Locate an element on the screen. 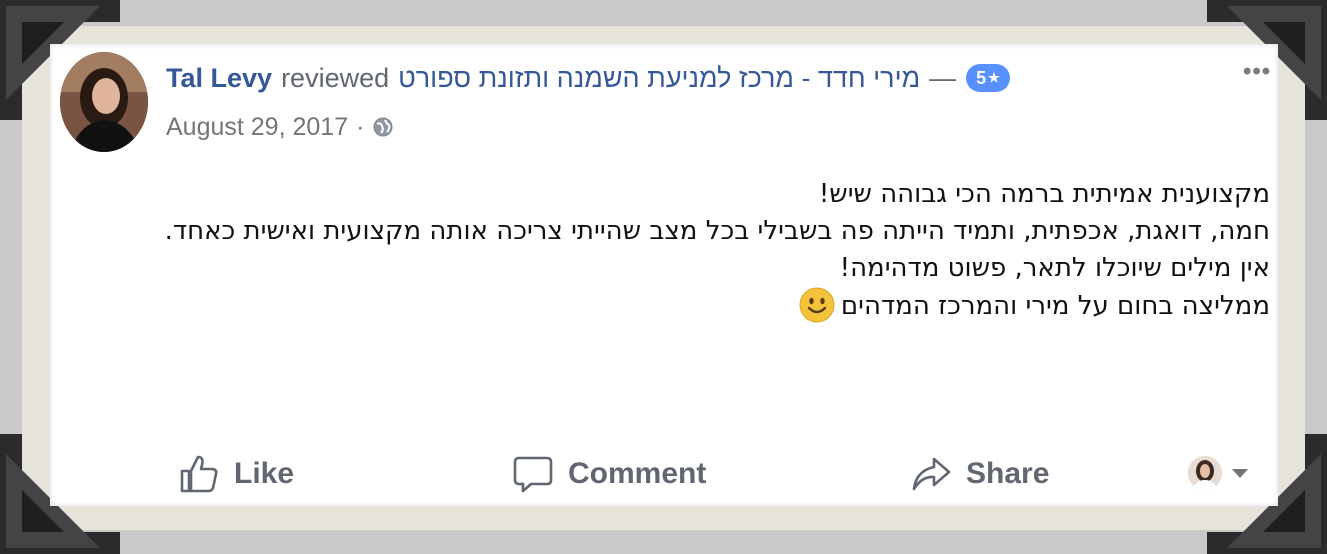  comment-button: Comment is located at coordinates (609, 474).